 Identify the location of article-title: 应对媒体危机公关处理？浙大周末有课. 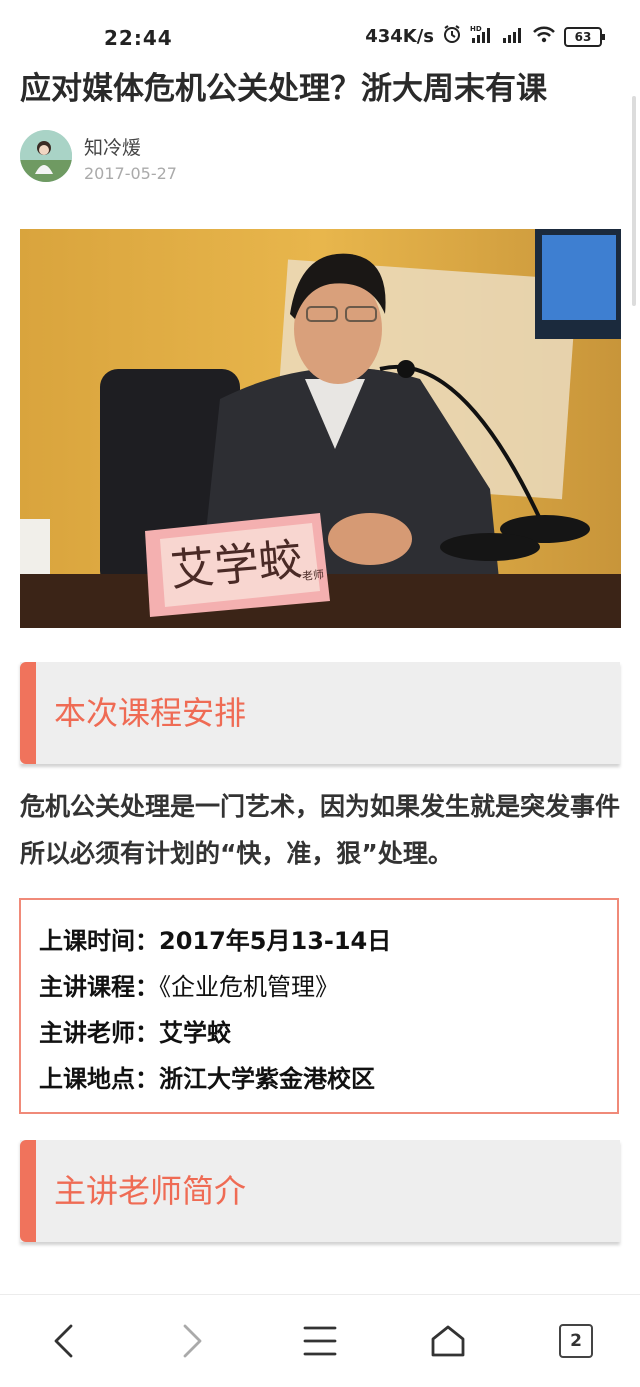
(283, 89).